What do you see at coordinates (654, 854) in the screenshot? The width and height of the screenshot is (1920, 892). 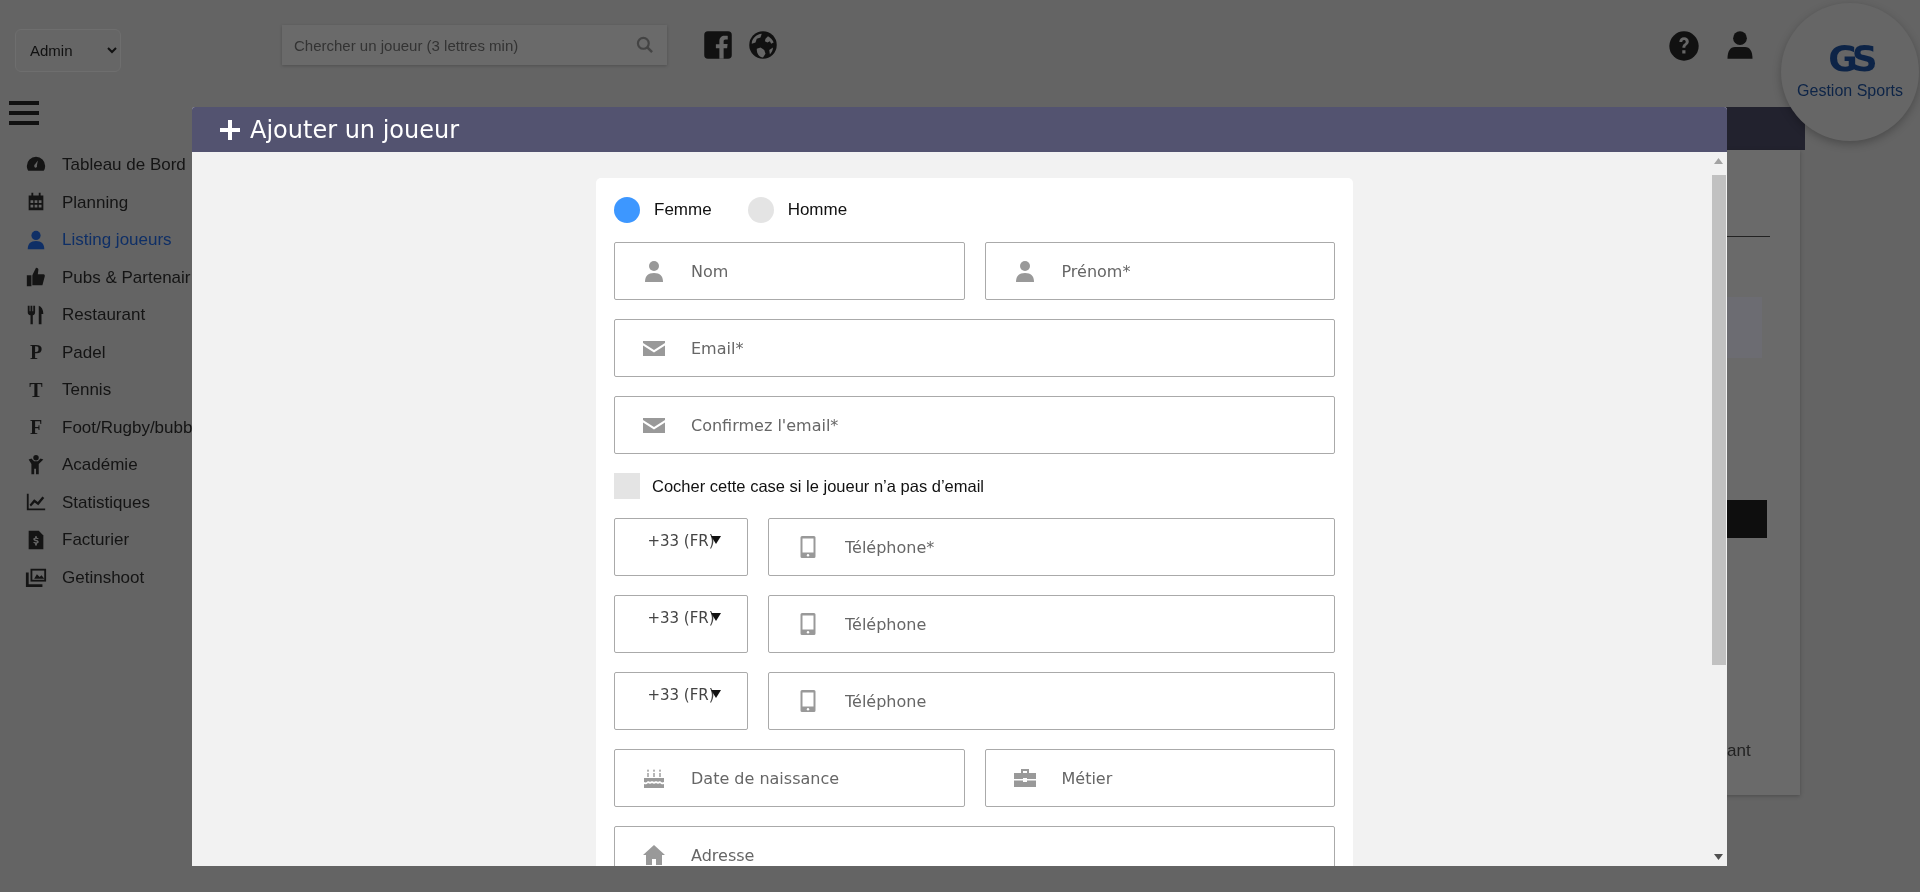 I see `house-icon` at bounding box center [654, 854].